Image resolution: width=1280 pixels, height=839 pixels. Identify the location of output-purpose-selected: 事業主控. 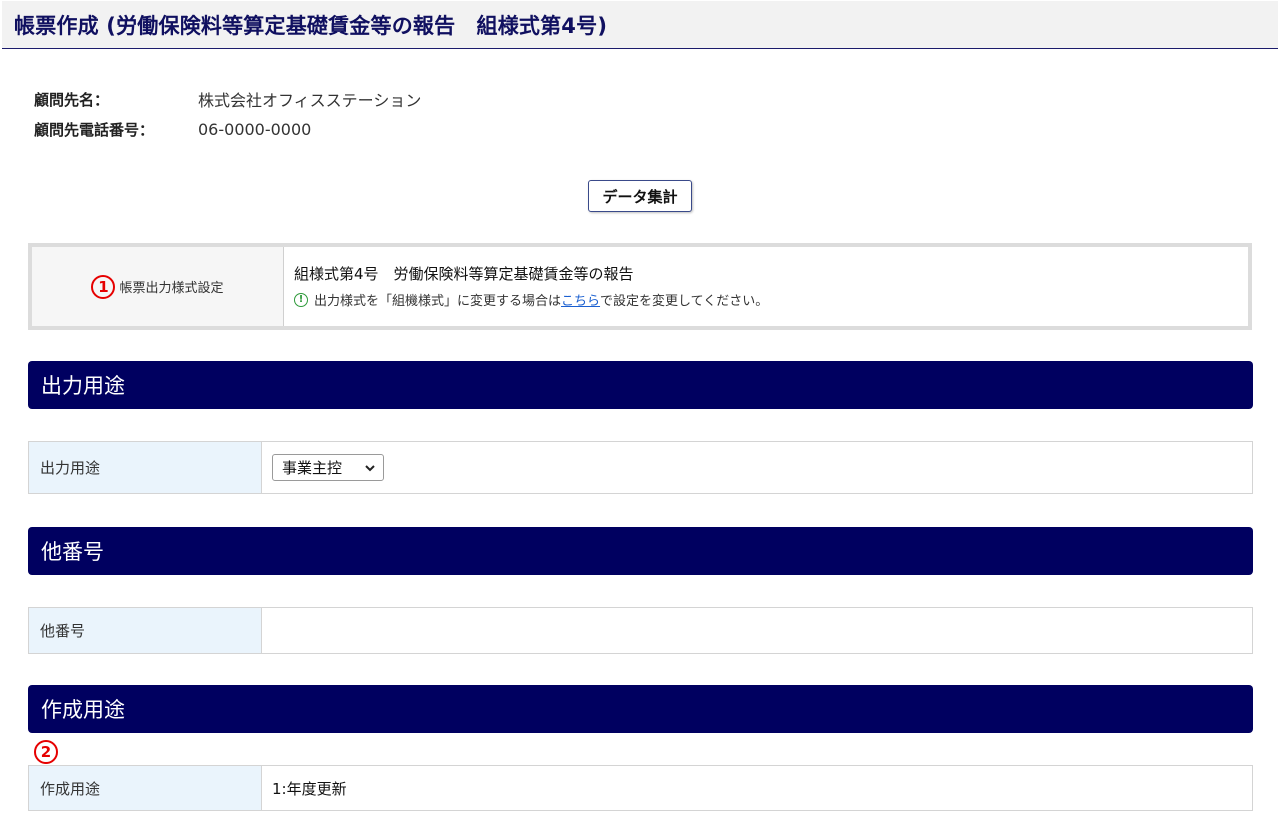
(312, 468).